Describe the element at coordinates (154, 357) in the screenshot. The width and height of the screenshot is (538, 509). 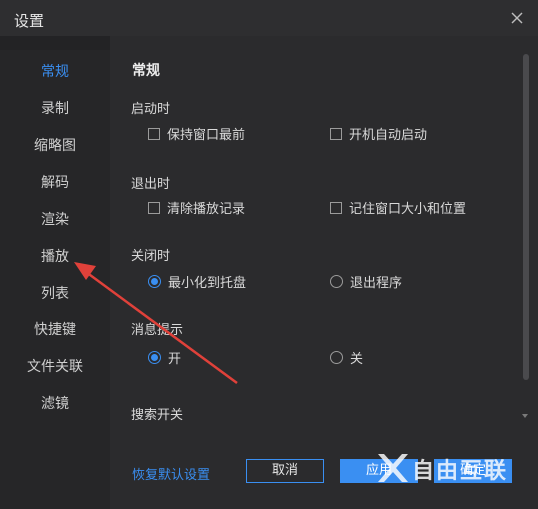
I see `message-on-radio` at that location.